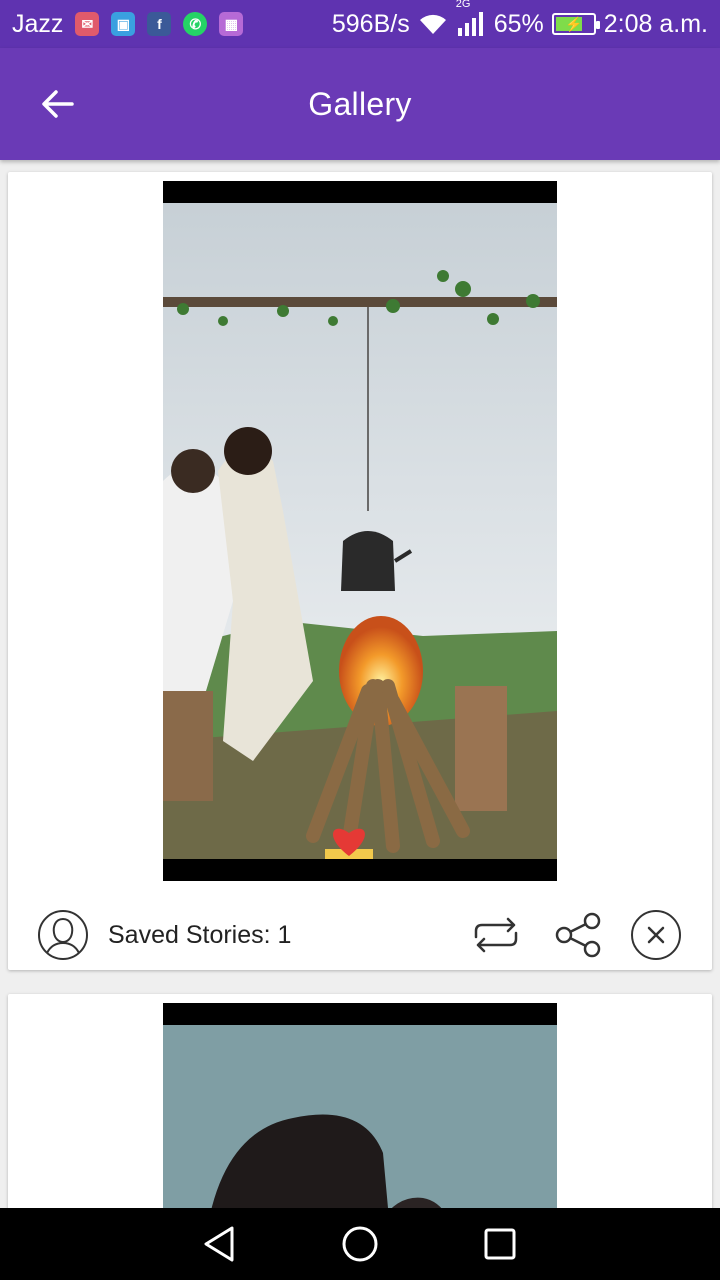 The width and height of the screenshot is (720, 1280). I want to click on status-bar: Jazz ✉ ▣ f ✆ ▦ 596B/s 2G 65% ⚡ 2:08 a.m., so click(360, 24).